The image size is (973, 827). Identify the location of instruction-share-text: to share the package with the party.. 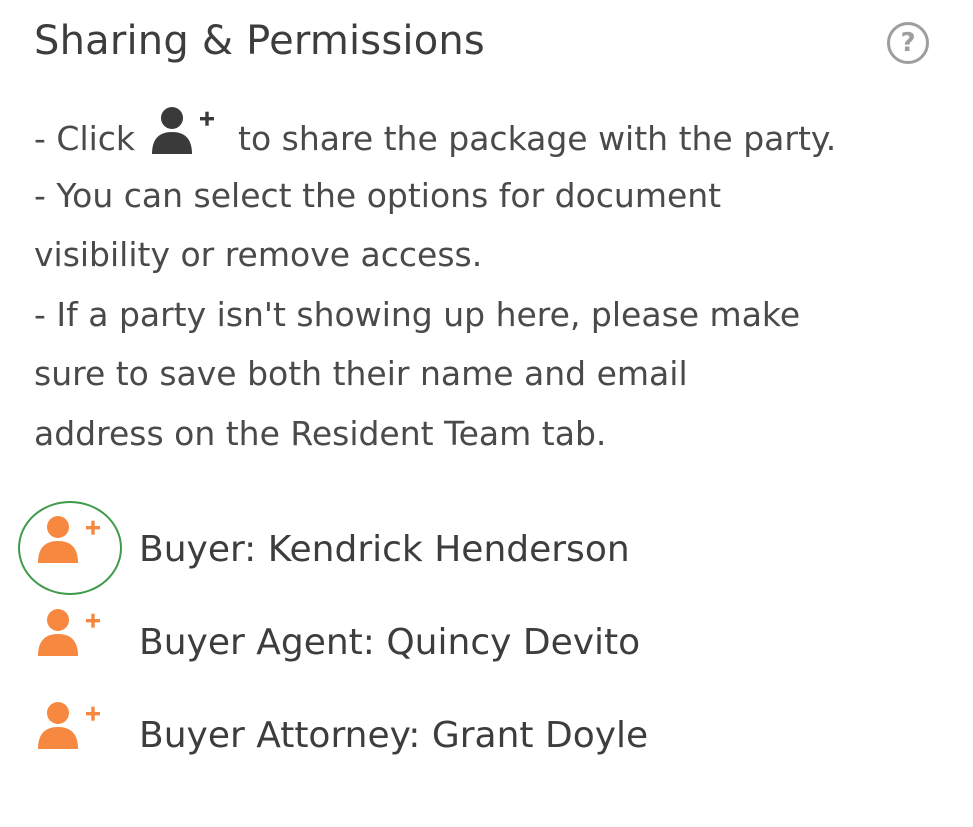
(537, 138).